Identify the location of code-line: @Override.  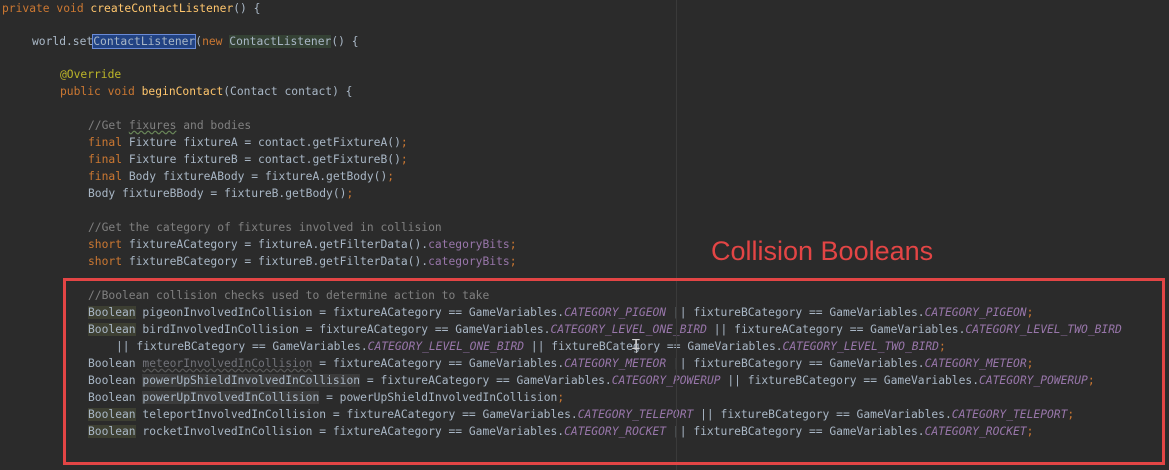
(90, 74).